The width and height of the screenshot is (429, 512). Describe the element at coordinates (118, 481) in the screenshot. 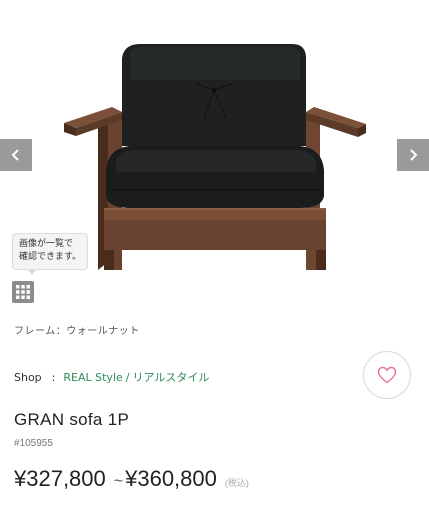

I see `price-range-tilde: ~` at that location.